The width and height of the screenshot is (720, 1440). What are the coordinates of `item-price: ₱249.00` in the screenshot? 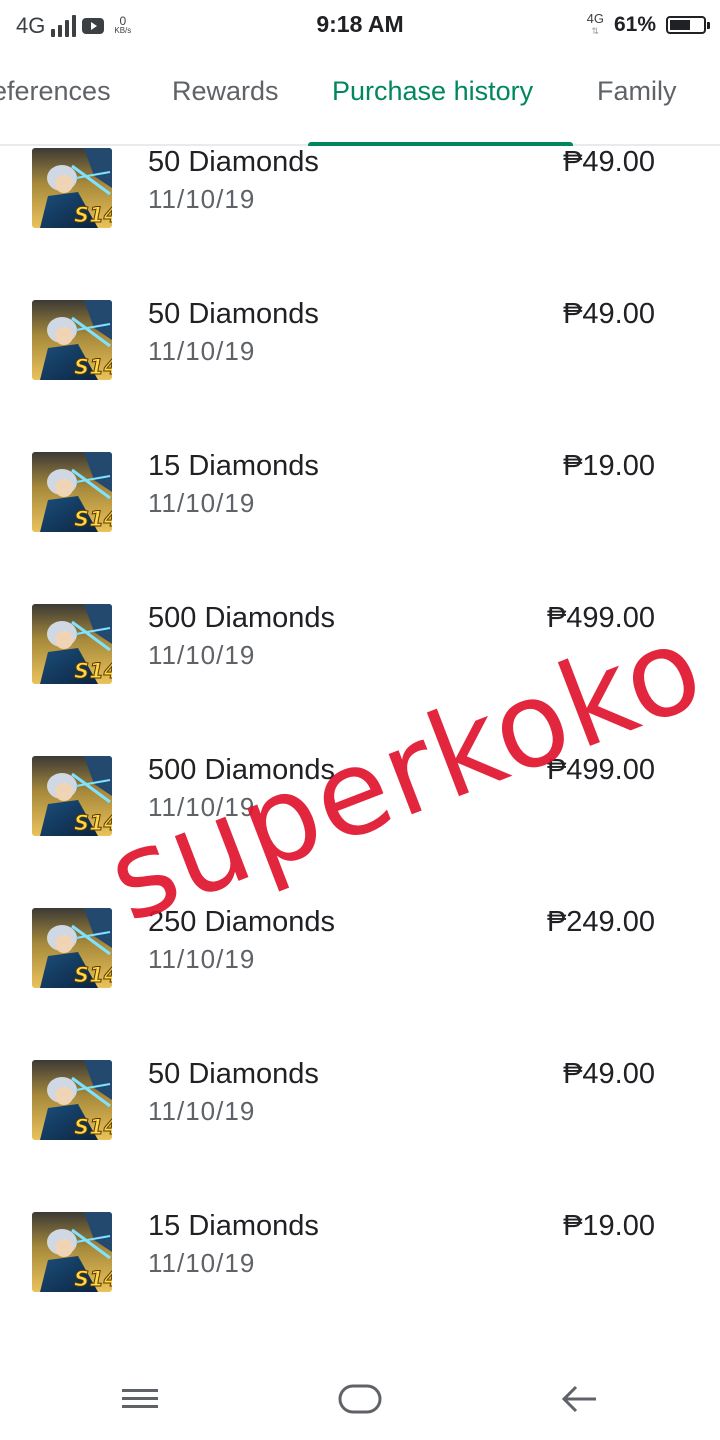 It's located at (600, 922).